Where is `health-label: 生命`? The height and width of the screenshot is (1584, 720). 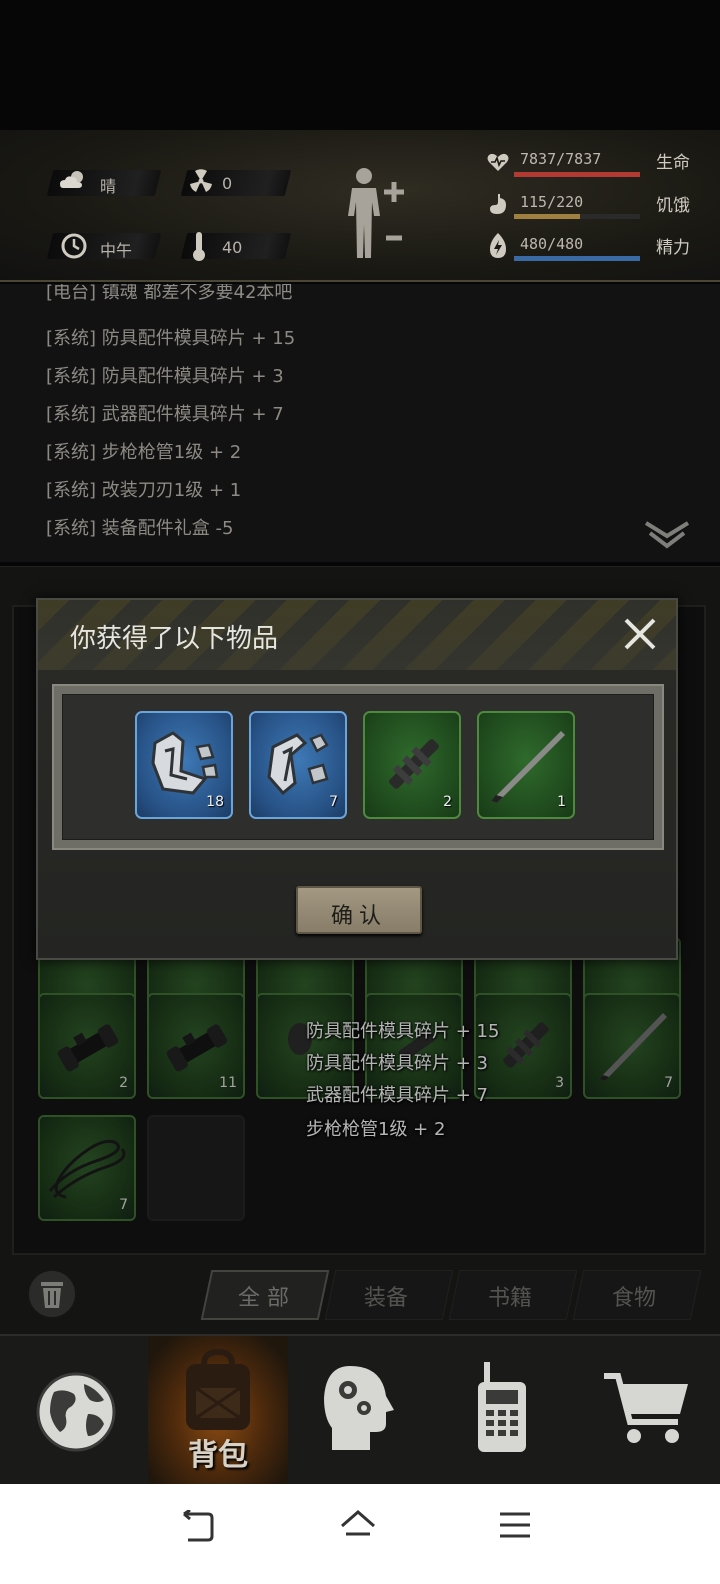
health-label: 生命 is located at coordinates (673, 163).